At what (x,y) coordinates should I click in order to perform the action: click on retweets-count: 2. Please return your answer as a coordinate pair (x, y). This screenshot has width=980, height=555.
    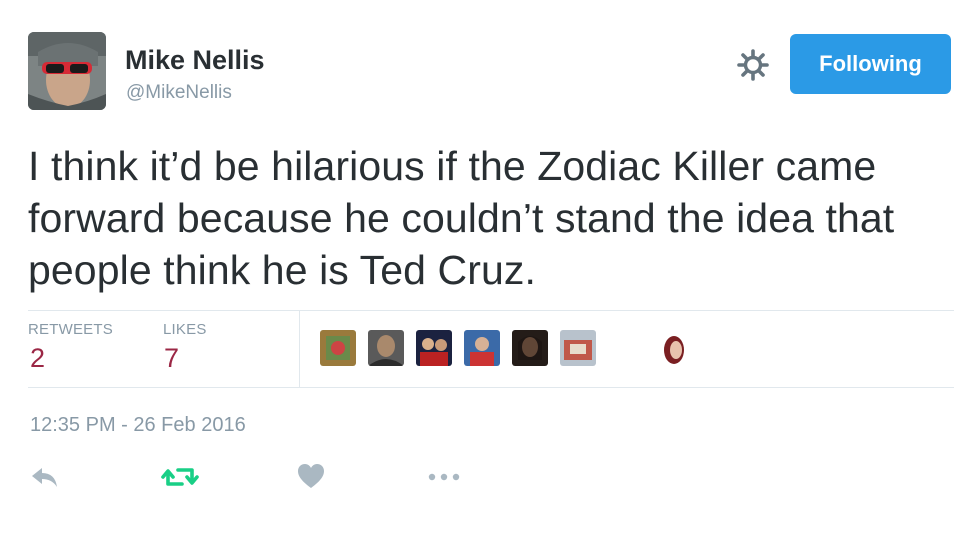
    Looking at the image, I should click on (37, 358).